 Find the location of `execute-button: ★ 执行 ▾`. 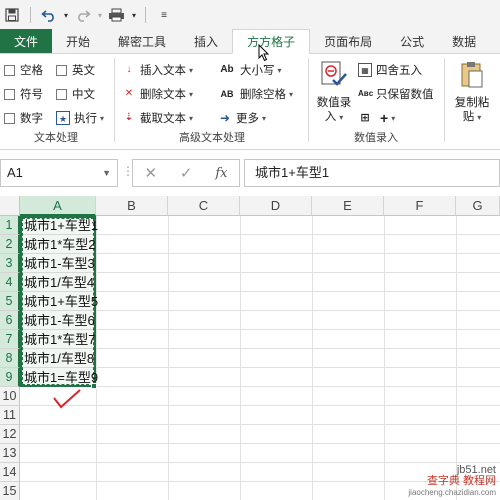

execute-button: ★ 执行 ▾ is located at coordinates (80, 118).